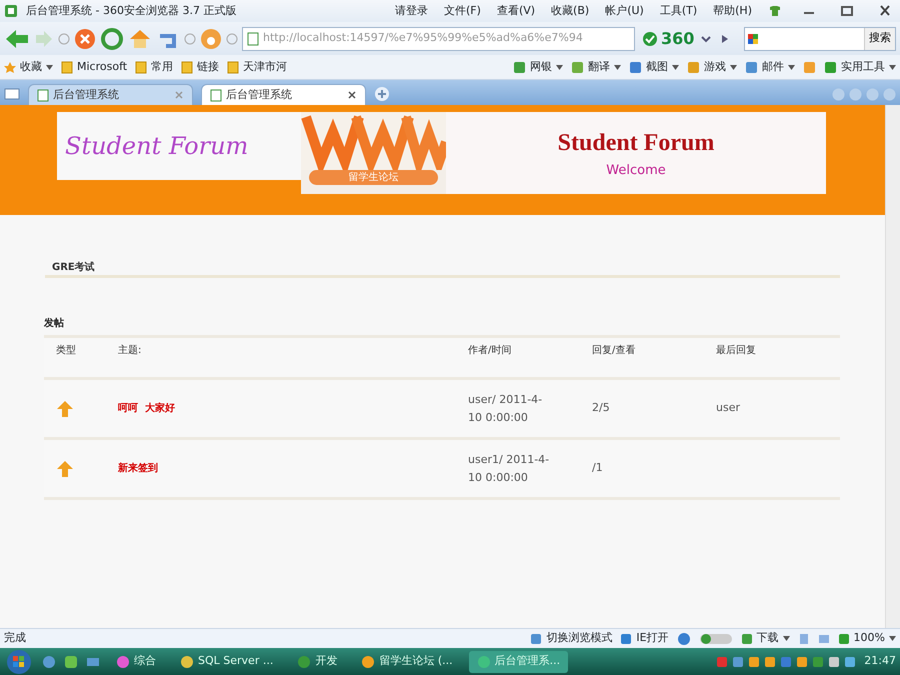 The image size is (900, 675). I want to click on column-header: 主题:, so click(130, 351).